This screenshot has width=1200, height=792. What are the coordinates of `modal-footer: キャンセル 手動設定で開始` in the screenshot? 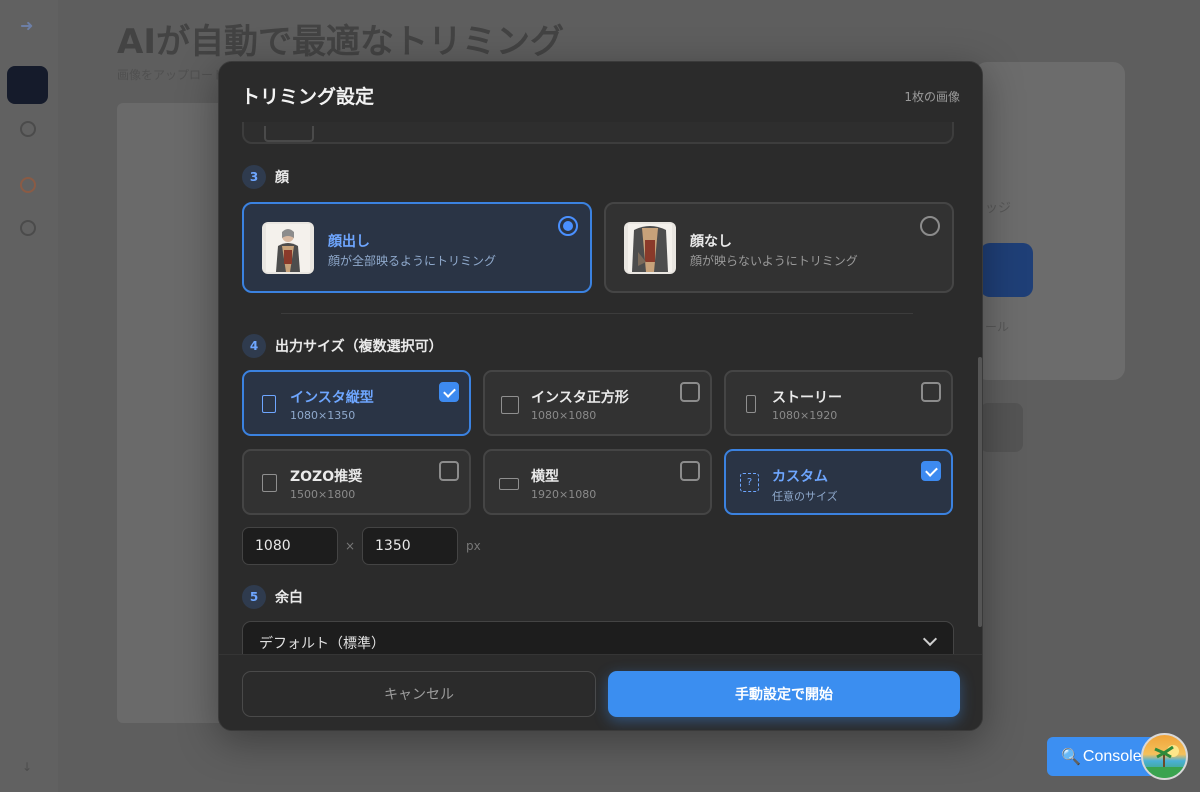 It's located at (600, 692).